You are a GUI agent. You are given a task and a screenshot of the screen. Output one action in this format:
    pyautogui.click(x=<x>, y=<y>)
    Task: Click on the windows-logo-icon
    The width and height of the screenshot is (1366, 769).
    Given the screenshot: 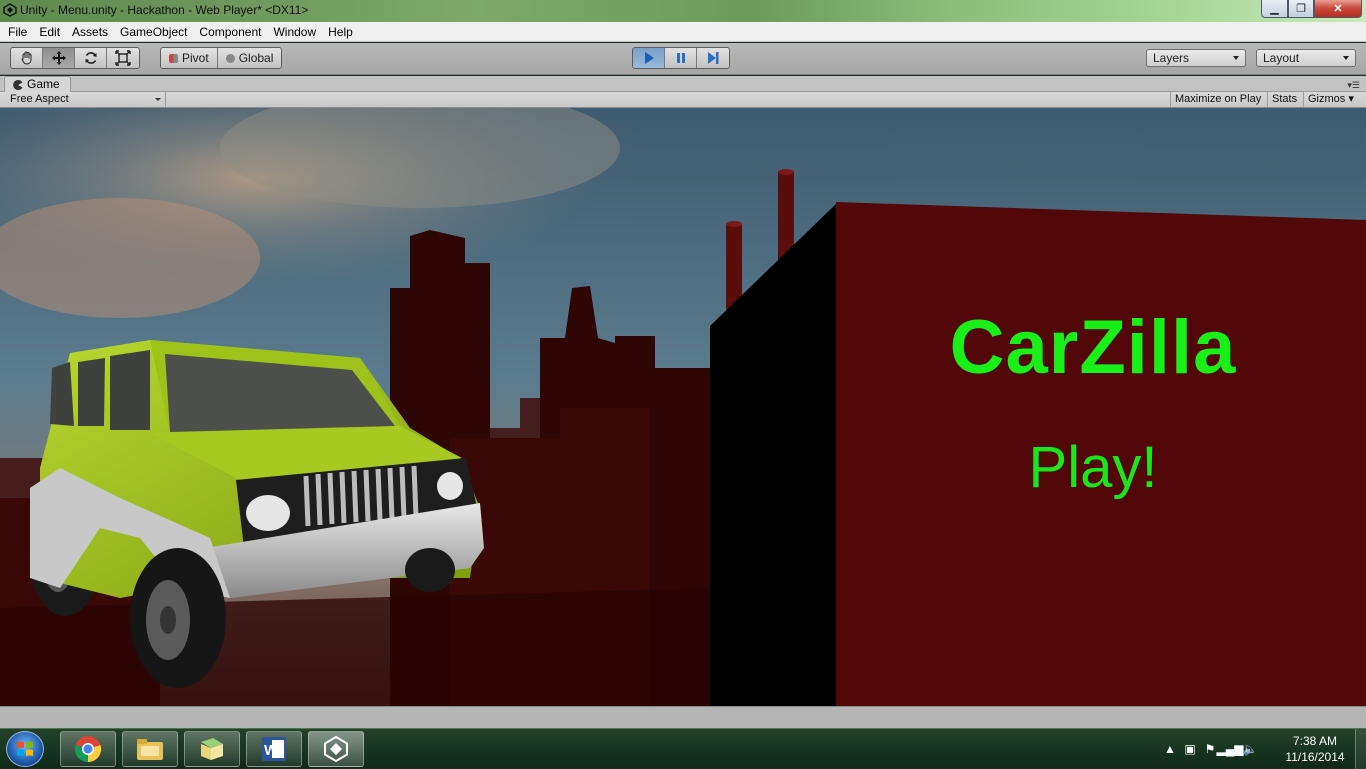 What is the action you would take?
    pyautogui.click(x=25, y=748)
    